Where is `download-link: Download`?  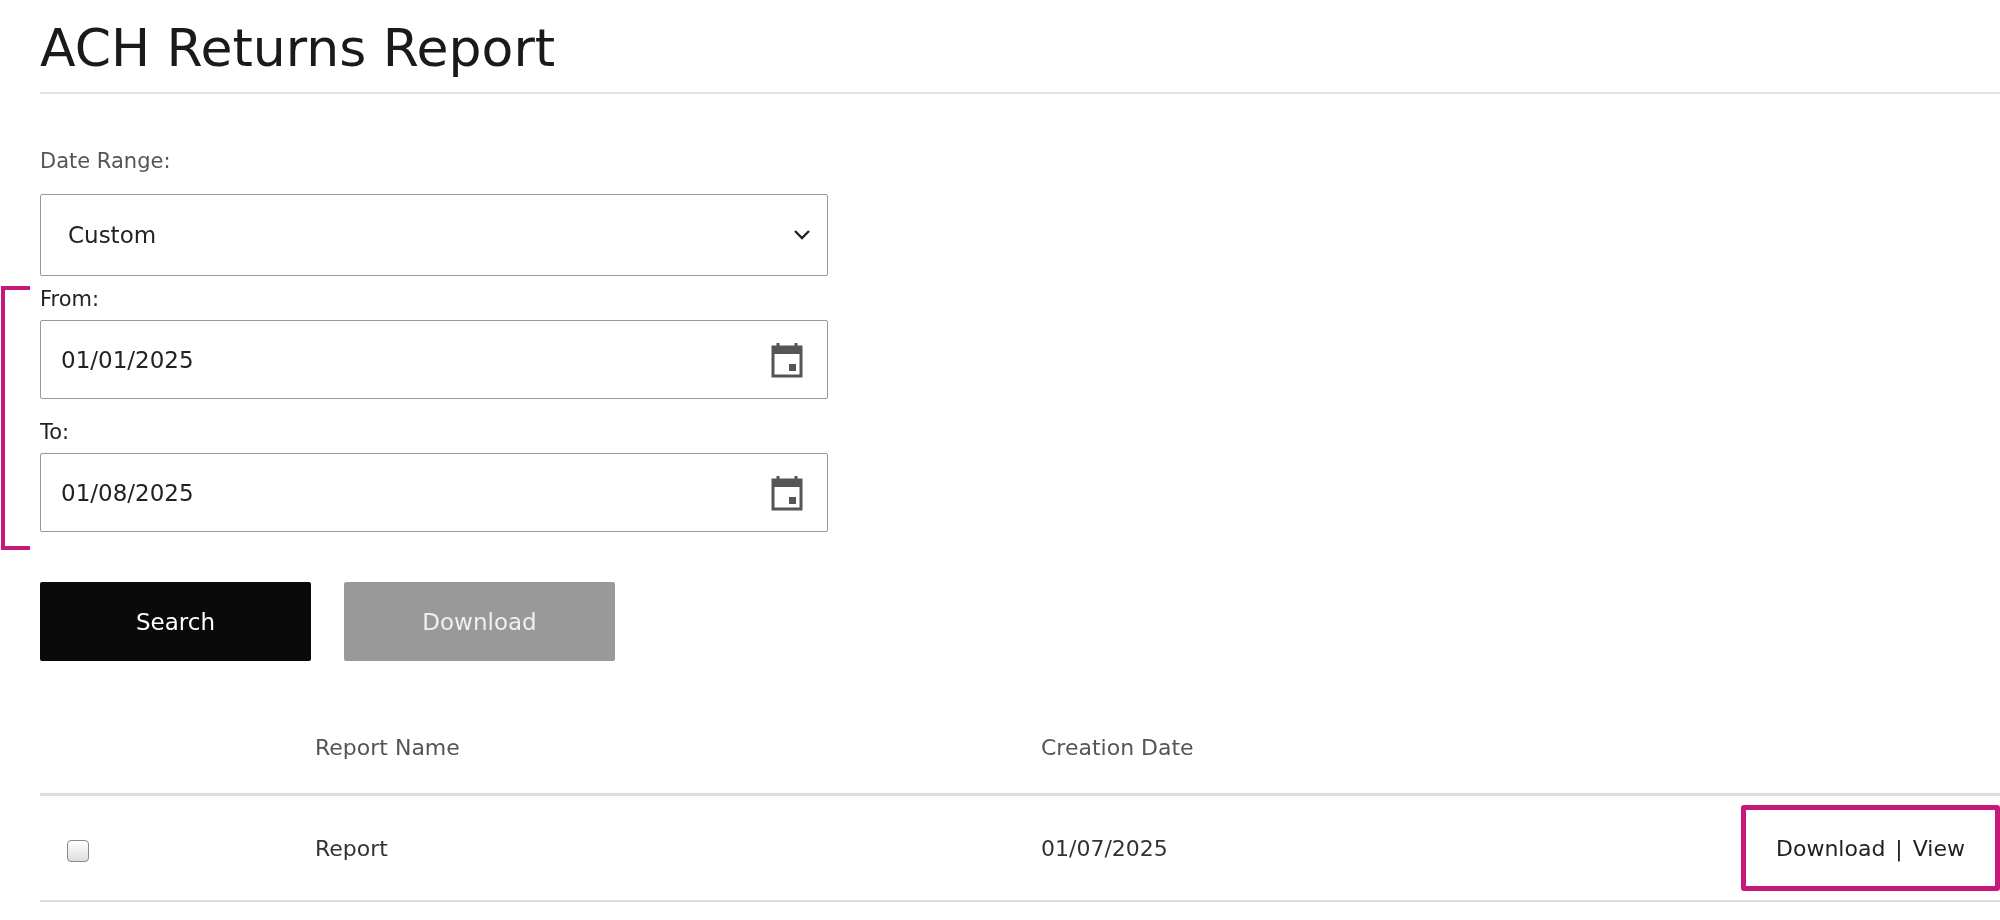
download-link: Download is located at coordinates (1831, 848).